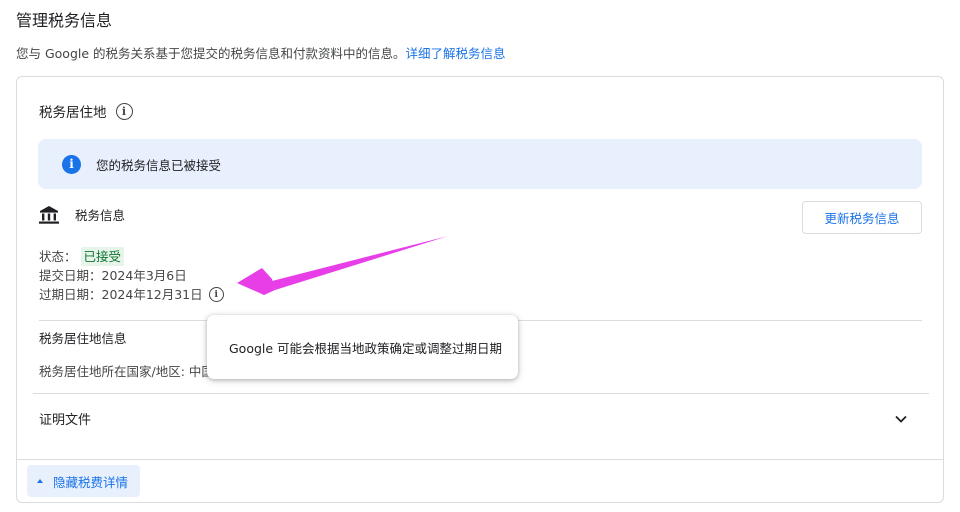 Image resolution: width=960 pixels, height=512 pixels. I want to click on residence-country: 税务居住地所在国家/地区: 中国, so click(126, 370).